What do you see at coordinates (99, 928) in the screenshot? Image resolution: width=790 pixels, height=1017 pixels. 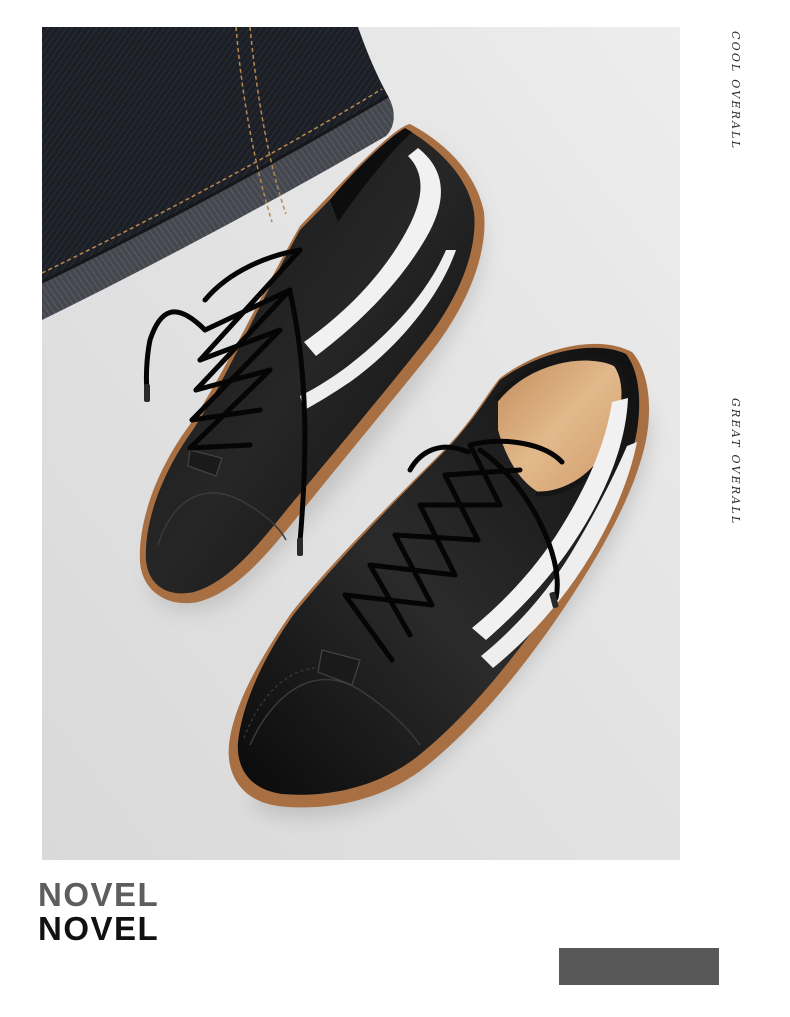 I see `title-line-2: NOVEL` at bounding box center [99, 928].